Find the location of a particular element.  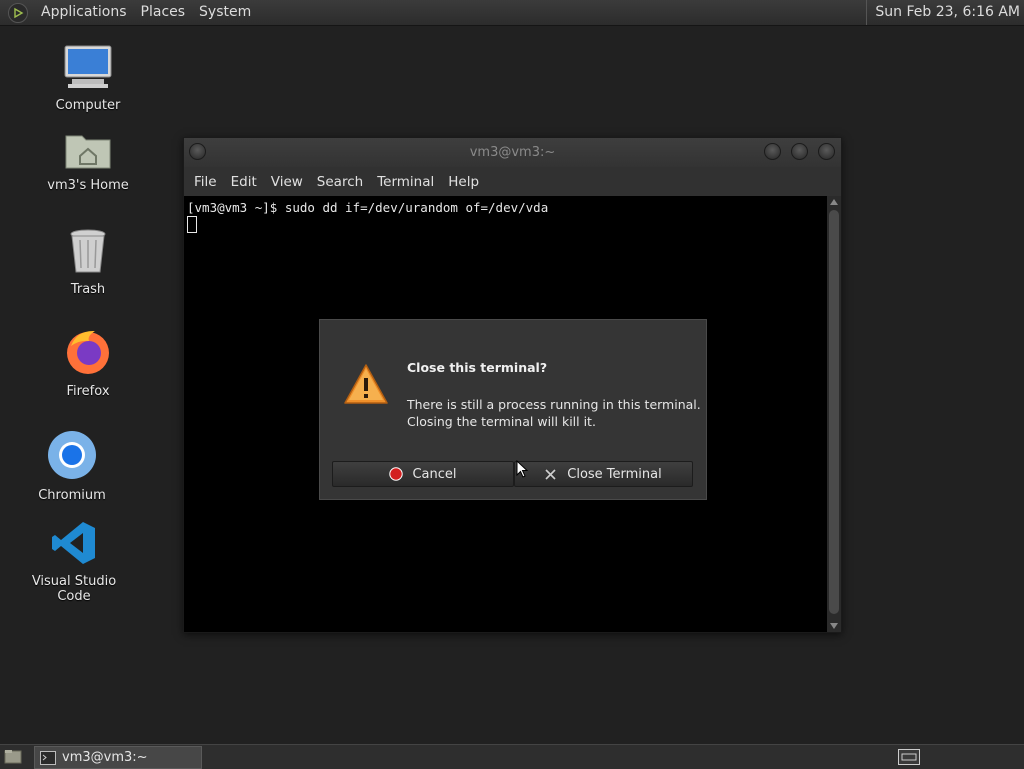

close-terminal-button-label: Close Terminal is located at coordinates (614, 474).